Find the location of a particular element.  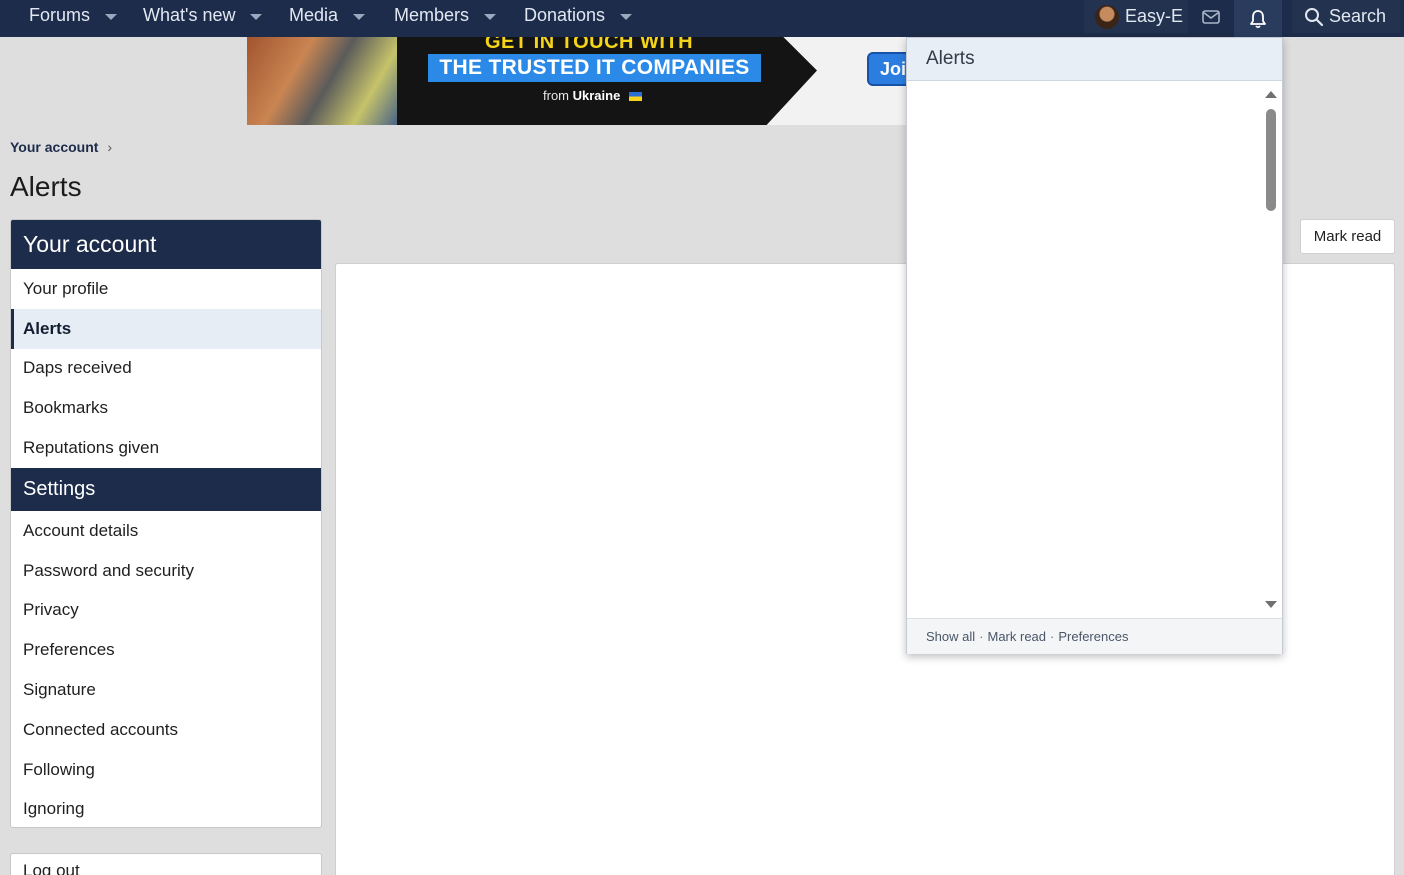

nav-media: Media is located at coordinates (327, 15).